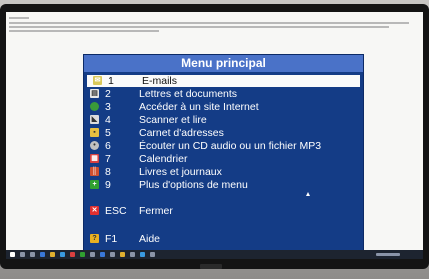  Describe the element at coordinates (214, 254) in the screenshot. I see `taskbar` at that location.